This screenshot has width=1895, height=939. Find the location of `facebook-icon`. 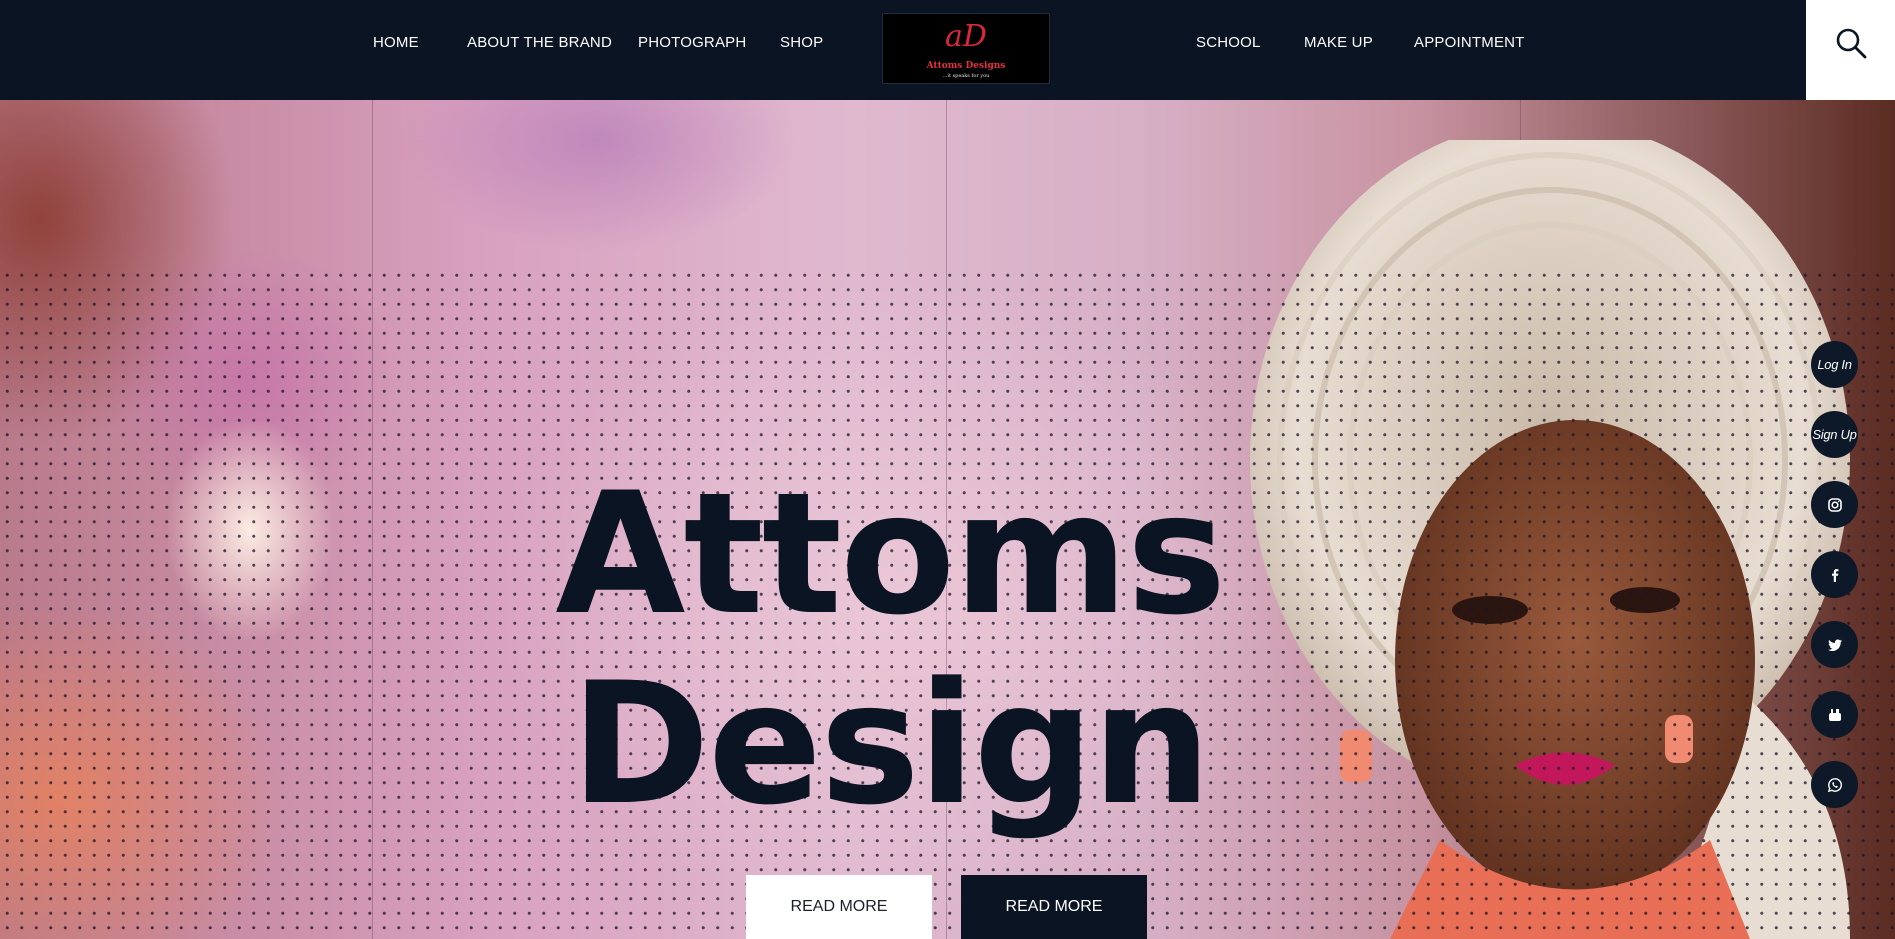

facebook-icon is located at coordinates (1834, 575).